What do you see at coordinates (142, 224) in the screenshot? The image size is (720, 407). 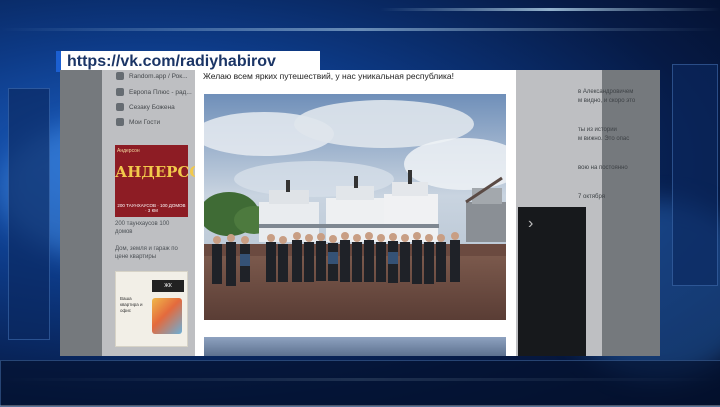 I see `ad-caption-1: 200 таунхаусов 100` at bounding box center [142, 224].